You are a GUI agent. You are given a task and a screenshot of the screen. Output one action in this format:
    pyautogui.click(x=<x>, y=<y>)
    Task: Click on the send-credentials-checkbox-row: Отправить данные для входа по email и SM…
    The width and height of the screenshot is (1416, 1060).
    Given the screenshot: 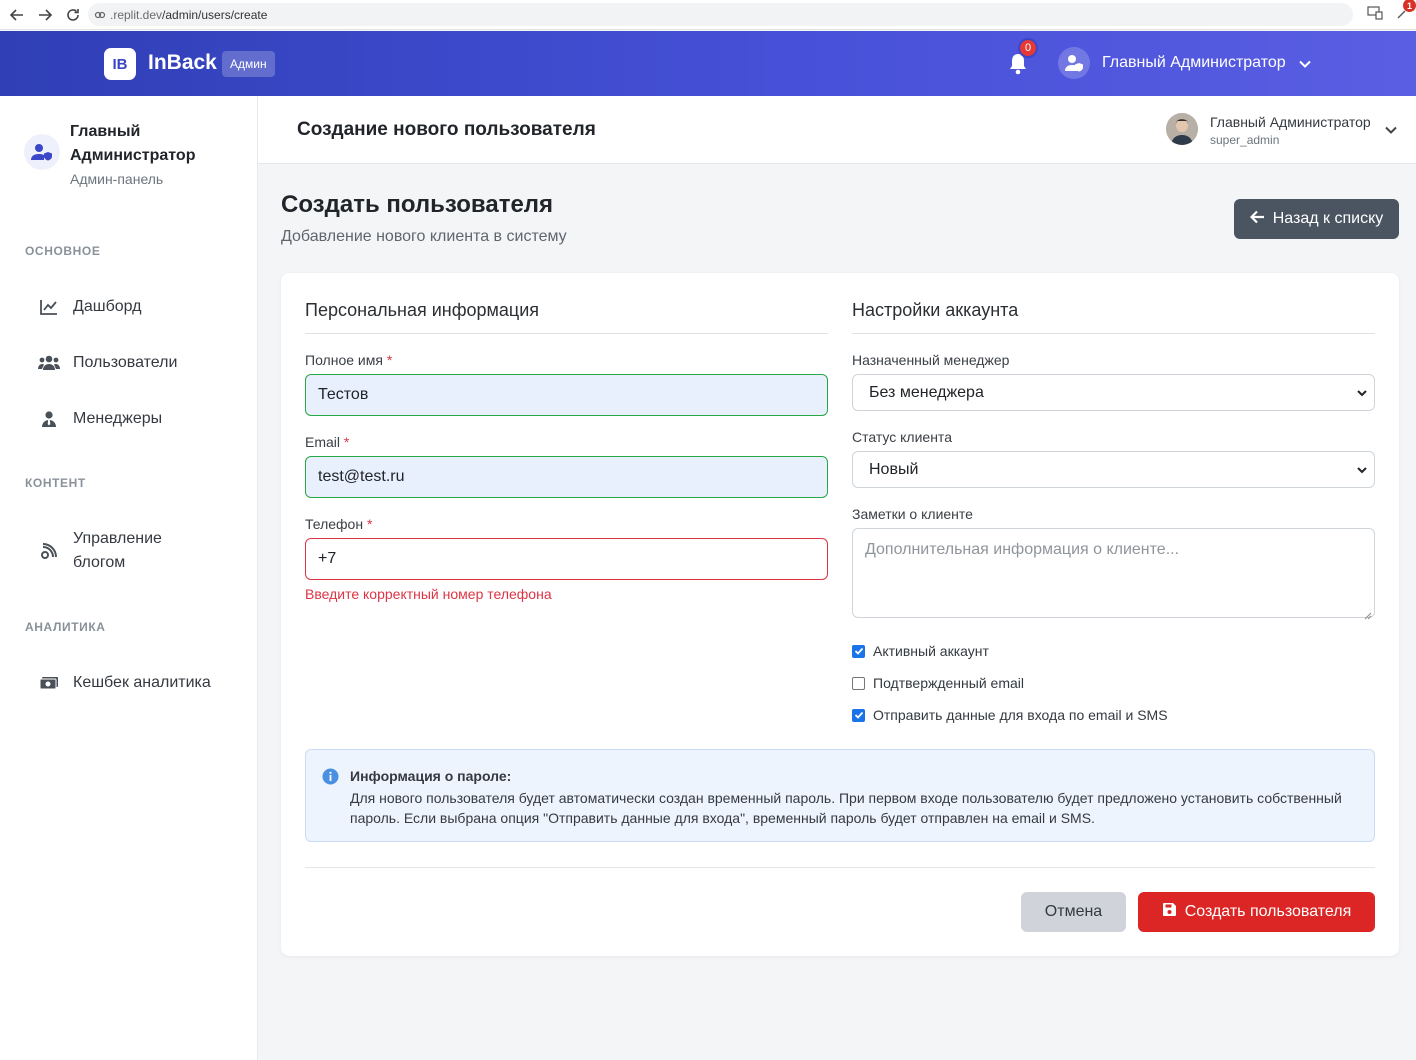 What is the action you would take?
    pyautogui.click(x=1010, y=715)
    